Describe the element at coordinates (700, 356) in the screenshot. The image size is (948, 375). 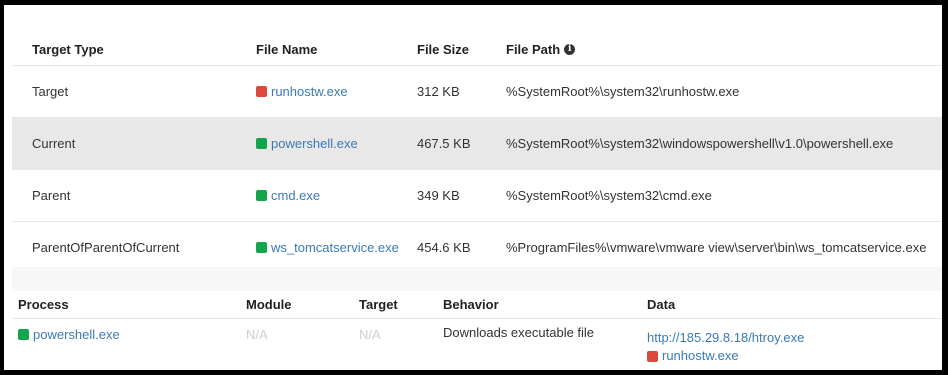
I see `data-file-link: runhostw.exe` at that location.